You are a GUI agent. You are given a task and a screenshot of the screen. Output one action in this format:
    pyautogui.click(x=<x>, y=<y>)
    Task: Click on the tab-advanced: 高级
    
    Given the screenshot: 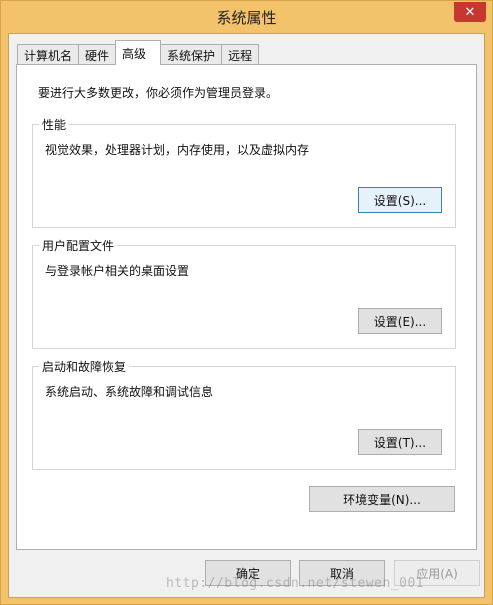 What is the action you would take?
    pyautogui.click(x=138, y=52)
    